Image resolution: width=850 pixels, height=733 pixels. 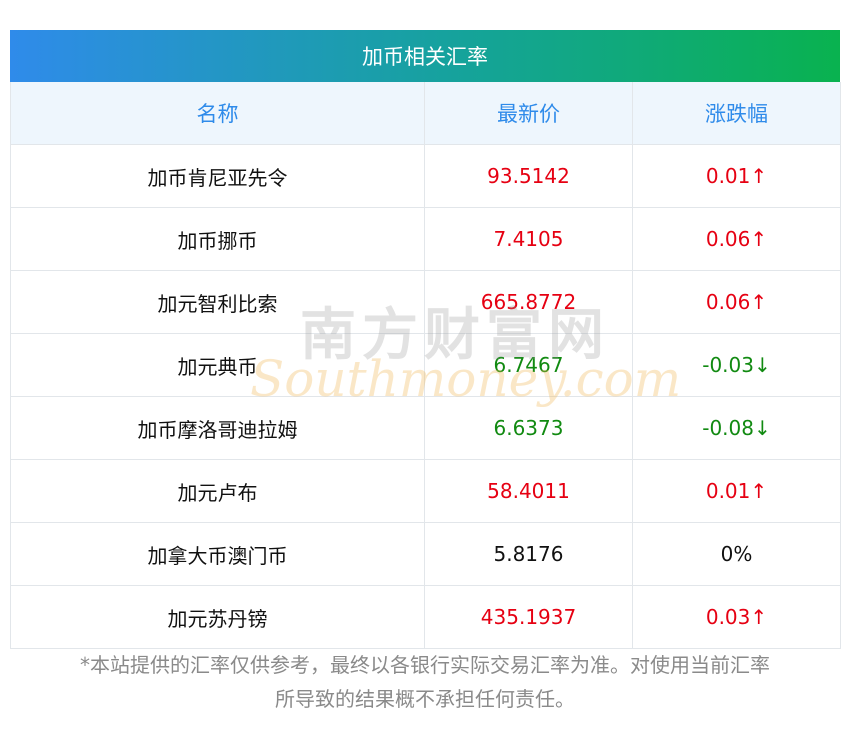 What do you see at coordinates (217, 365) in the screenshot?
I see `currency-pair-name: 加元典币` at bounding box center [217, 365].